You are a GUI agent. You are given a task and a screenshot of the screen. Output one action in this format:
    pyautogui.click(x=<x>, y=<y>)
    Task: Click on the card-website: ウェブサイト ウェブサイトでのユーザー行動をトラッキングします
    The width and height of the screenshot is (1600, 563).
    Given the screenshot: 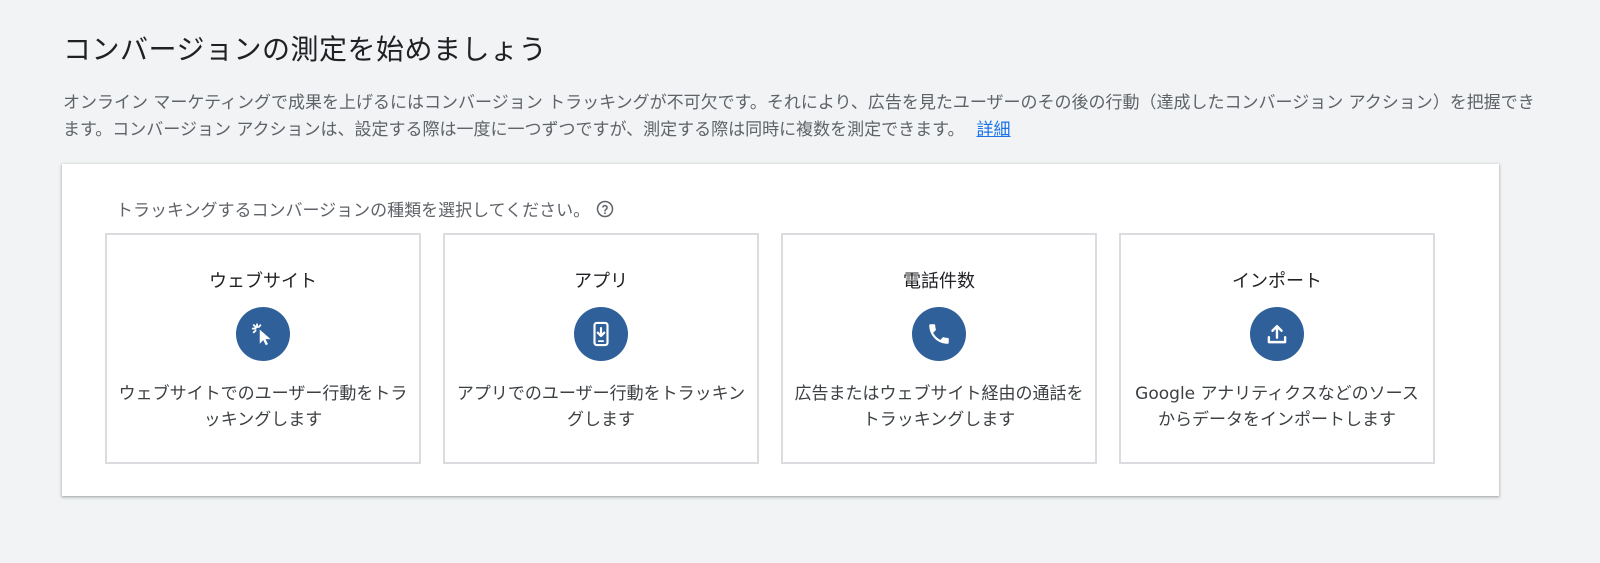 What is the action you would take?
    pyautogui.click(x=263, y=348)
    